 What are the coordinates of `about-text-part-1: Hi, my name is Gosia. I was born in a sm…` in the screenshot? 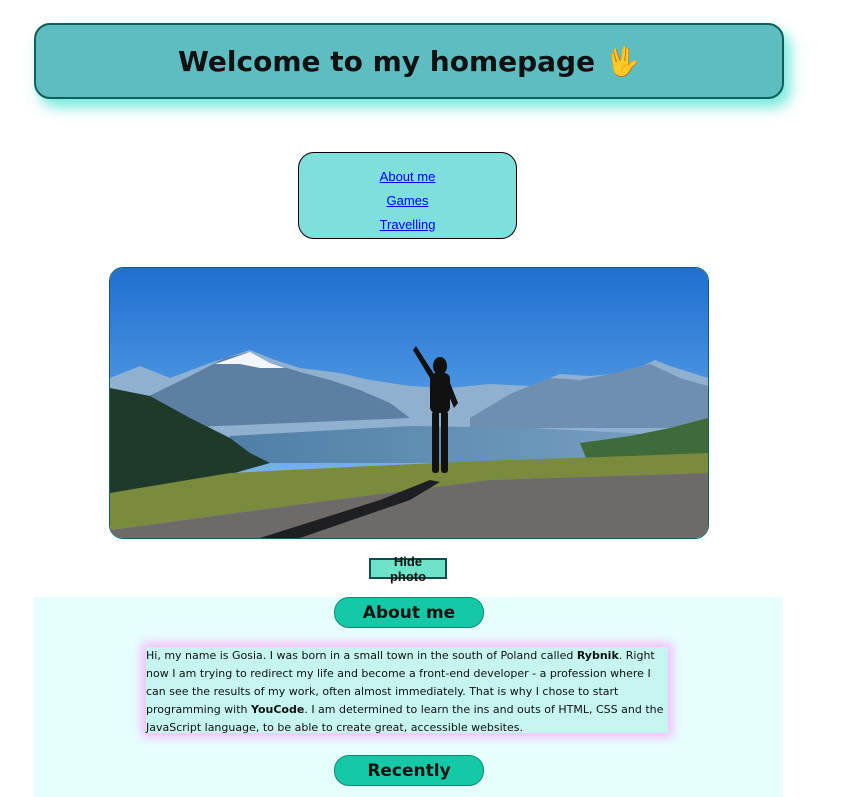 It's located at (361, 655).